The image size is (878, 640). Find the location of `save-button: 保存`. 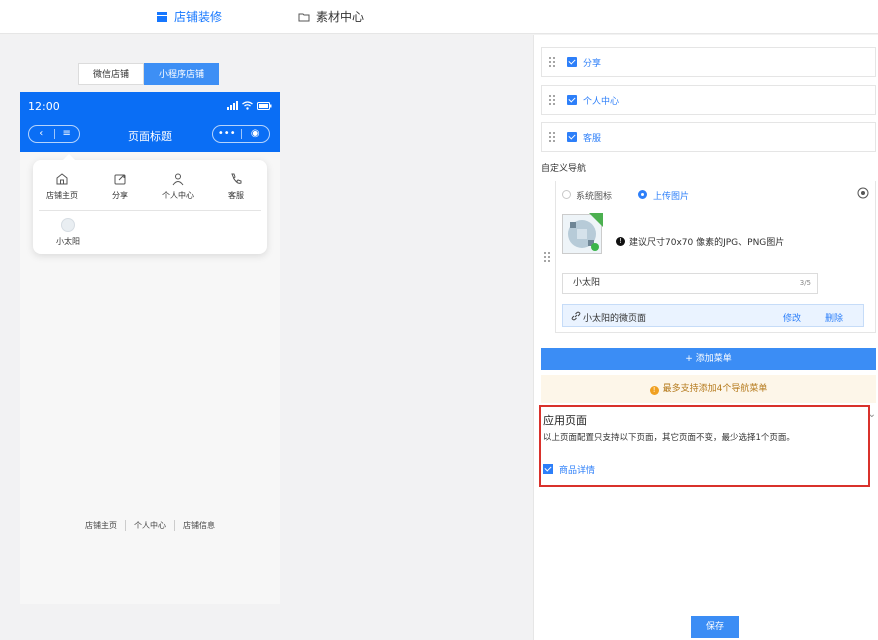

save-button: 保存 is located at coordinates (715, 627).